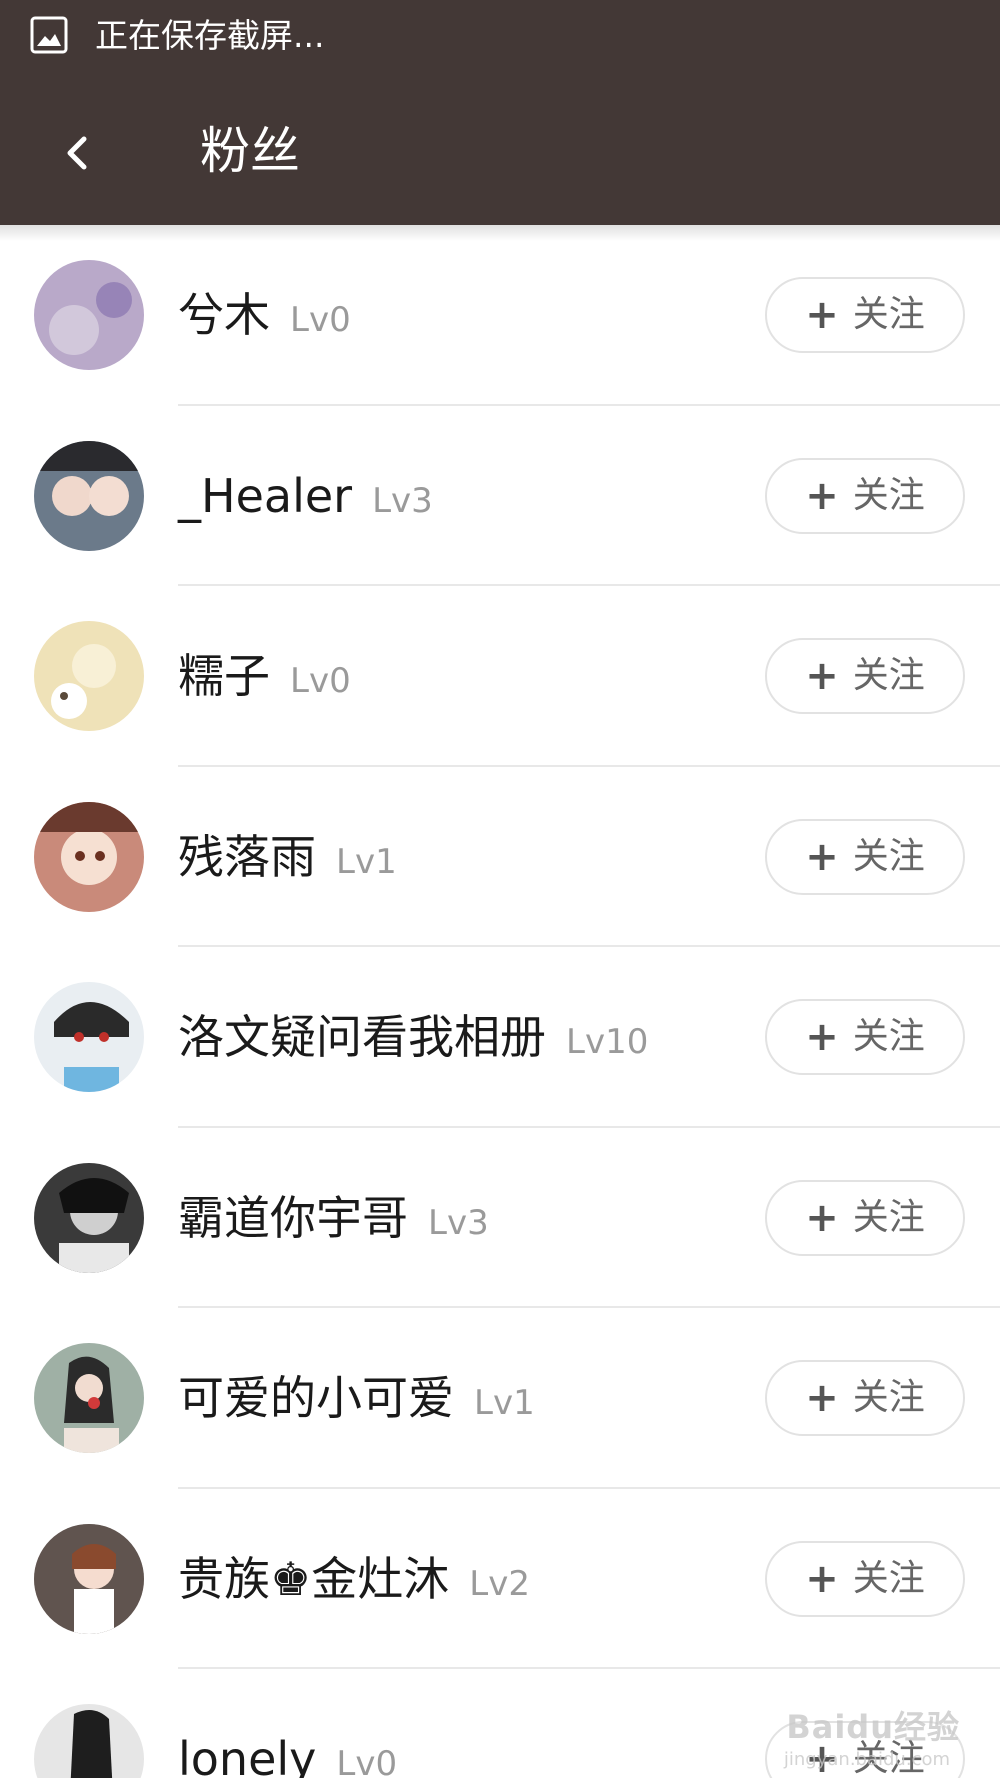 The width and height of the screenshot is (1000, 1778). What do you see at coordinates (607, 1042) in the screenshot?
I see `user-level: Lv10` at bounding box center [607, 1042].